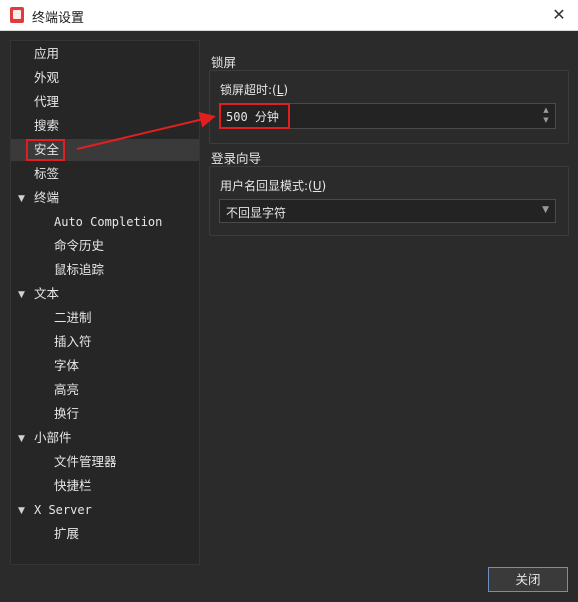 Image resolution: width=578 pixels, height=602 pixels. I want to click on tree-item-wrap: 换行, so click(66, 414).